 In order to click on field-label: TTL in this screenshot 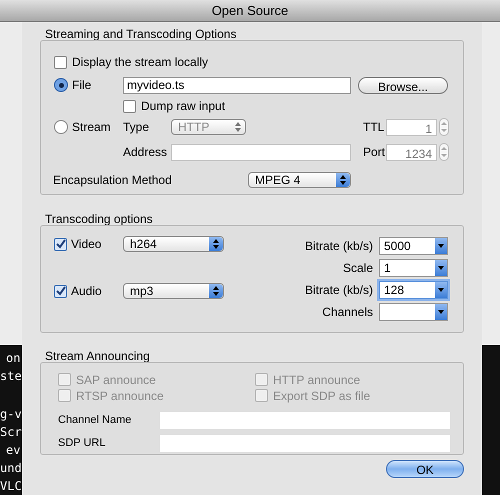, I will do `click(374, 127)`.